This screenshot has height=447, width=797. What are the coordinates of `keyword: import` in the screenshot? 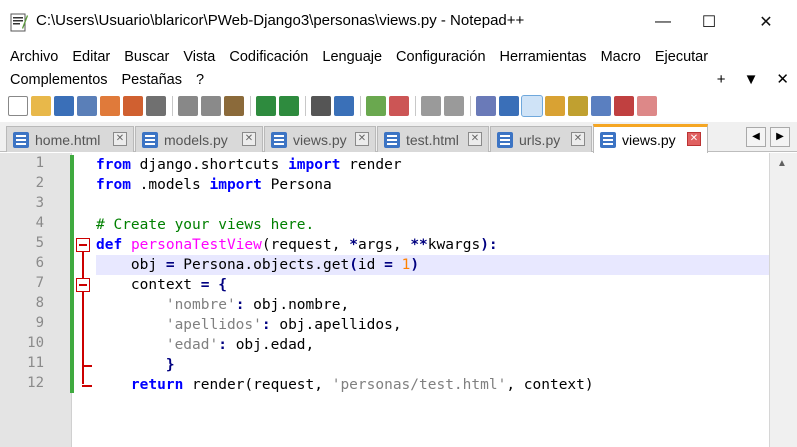 It's located at (235, 185).